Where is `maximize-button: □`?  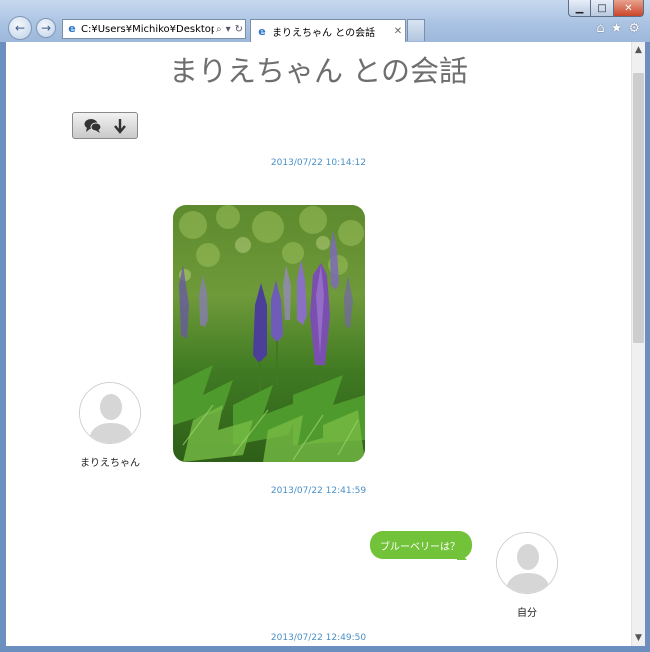
maximize-button: □ is located at coordinates (602, 8).